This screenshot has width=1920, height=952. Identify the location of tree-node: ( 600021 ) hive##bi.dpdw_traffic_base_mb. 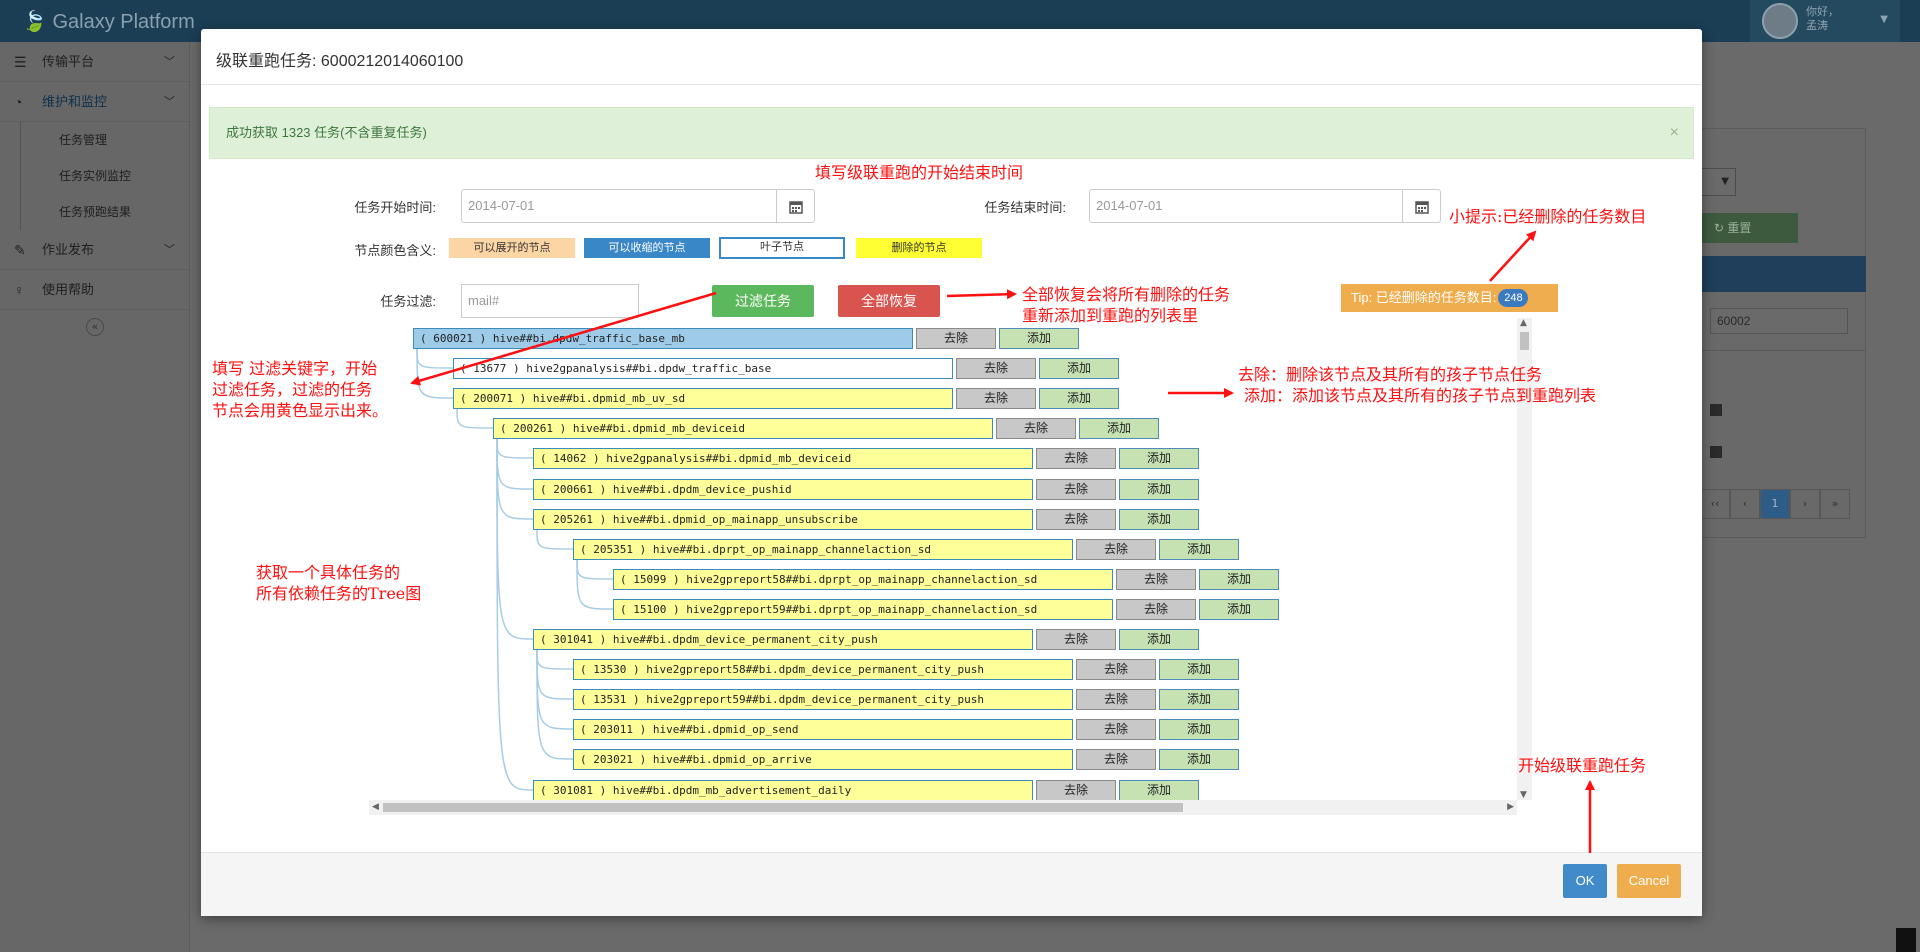
(663, 338).